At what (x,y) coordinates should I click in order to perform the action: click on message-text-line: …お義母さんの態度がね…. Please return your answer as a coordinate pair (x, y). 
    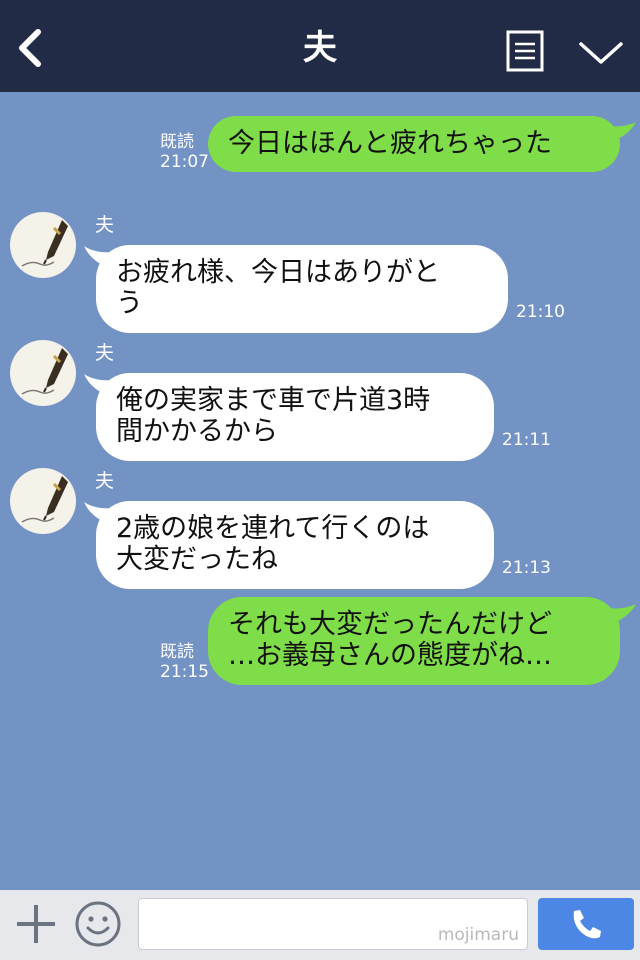
    Looking at the image, I should click on (390, 655).